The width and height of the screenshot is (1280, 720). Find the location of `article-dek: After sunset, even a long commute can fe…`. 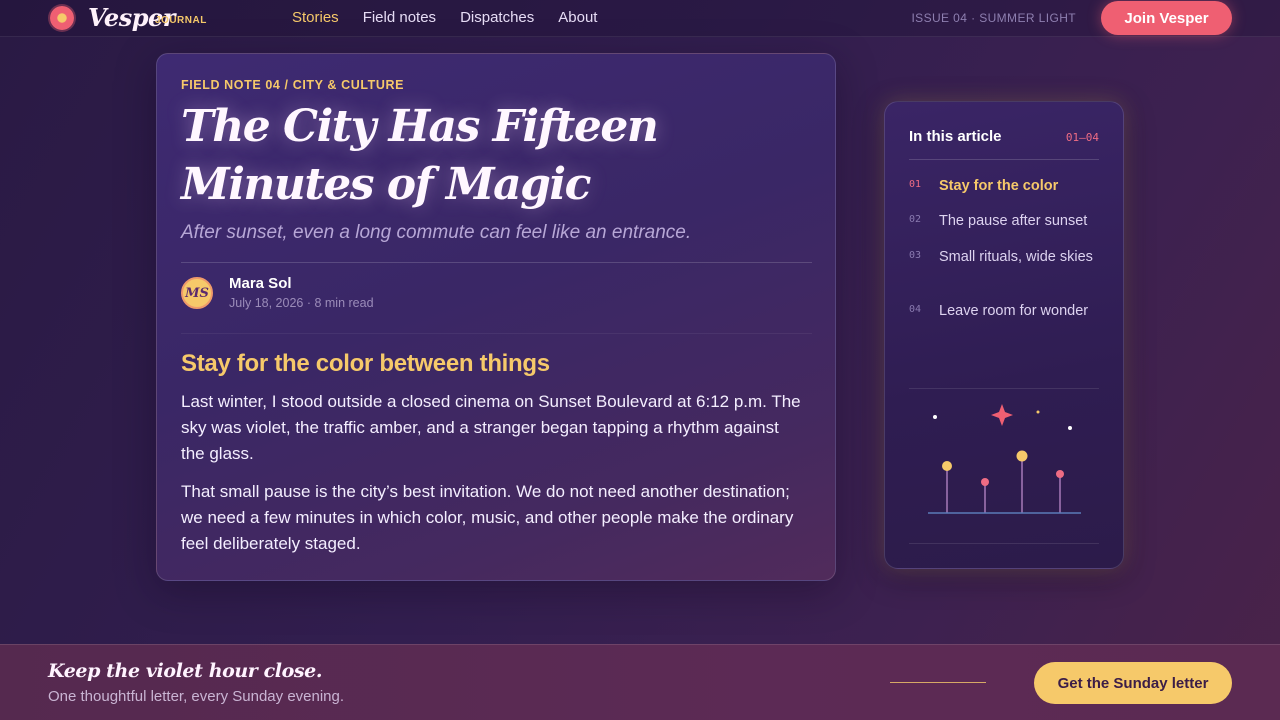

article-dek: After sunset, even a long commute can fe… is located at coordinates (436, 232).